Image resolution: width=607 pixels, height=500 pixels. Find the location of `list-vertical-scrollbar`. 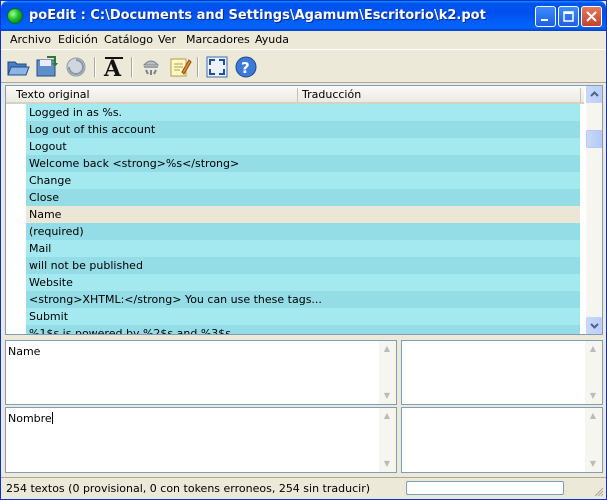

list-vertical-scrollbar is located at coordinates (594, 210).